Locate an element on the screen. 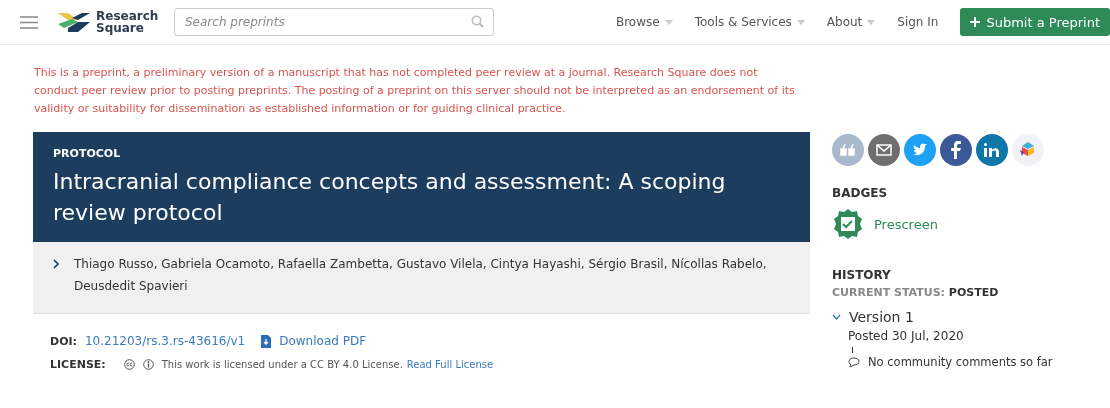 The width and height of the screenshot is (1110, 408). license-text: This work is licensed under a CC BY 4.0 License. is located at coordinates (282, 364).